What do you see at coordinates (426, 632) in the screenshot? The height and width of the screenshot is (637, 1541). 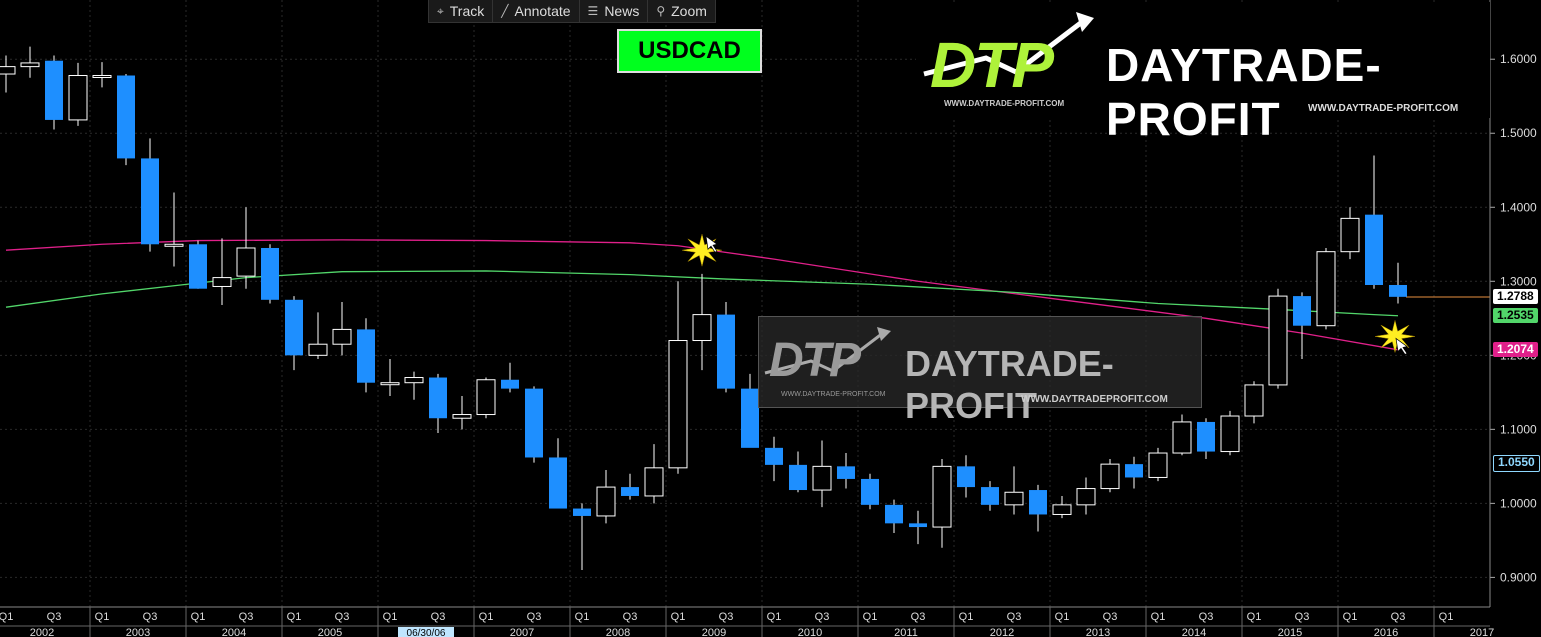 I see `x-cursor-date-label: 06/30/06` at bounding box center [426, 632].